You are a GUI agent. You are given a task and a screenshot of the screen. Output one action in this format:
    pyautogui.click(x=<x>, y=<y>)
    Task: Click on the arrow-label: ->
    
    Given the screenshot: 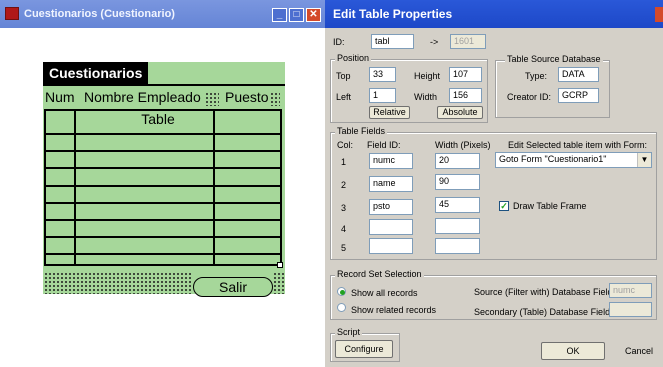 What is the action you would take?
    pyautogui.click(x=434, y=42)
    